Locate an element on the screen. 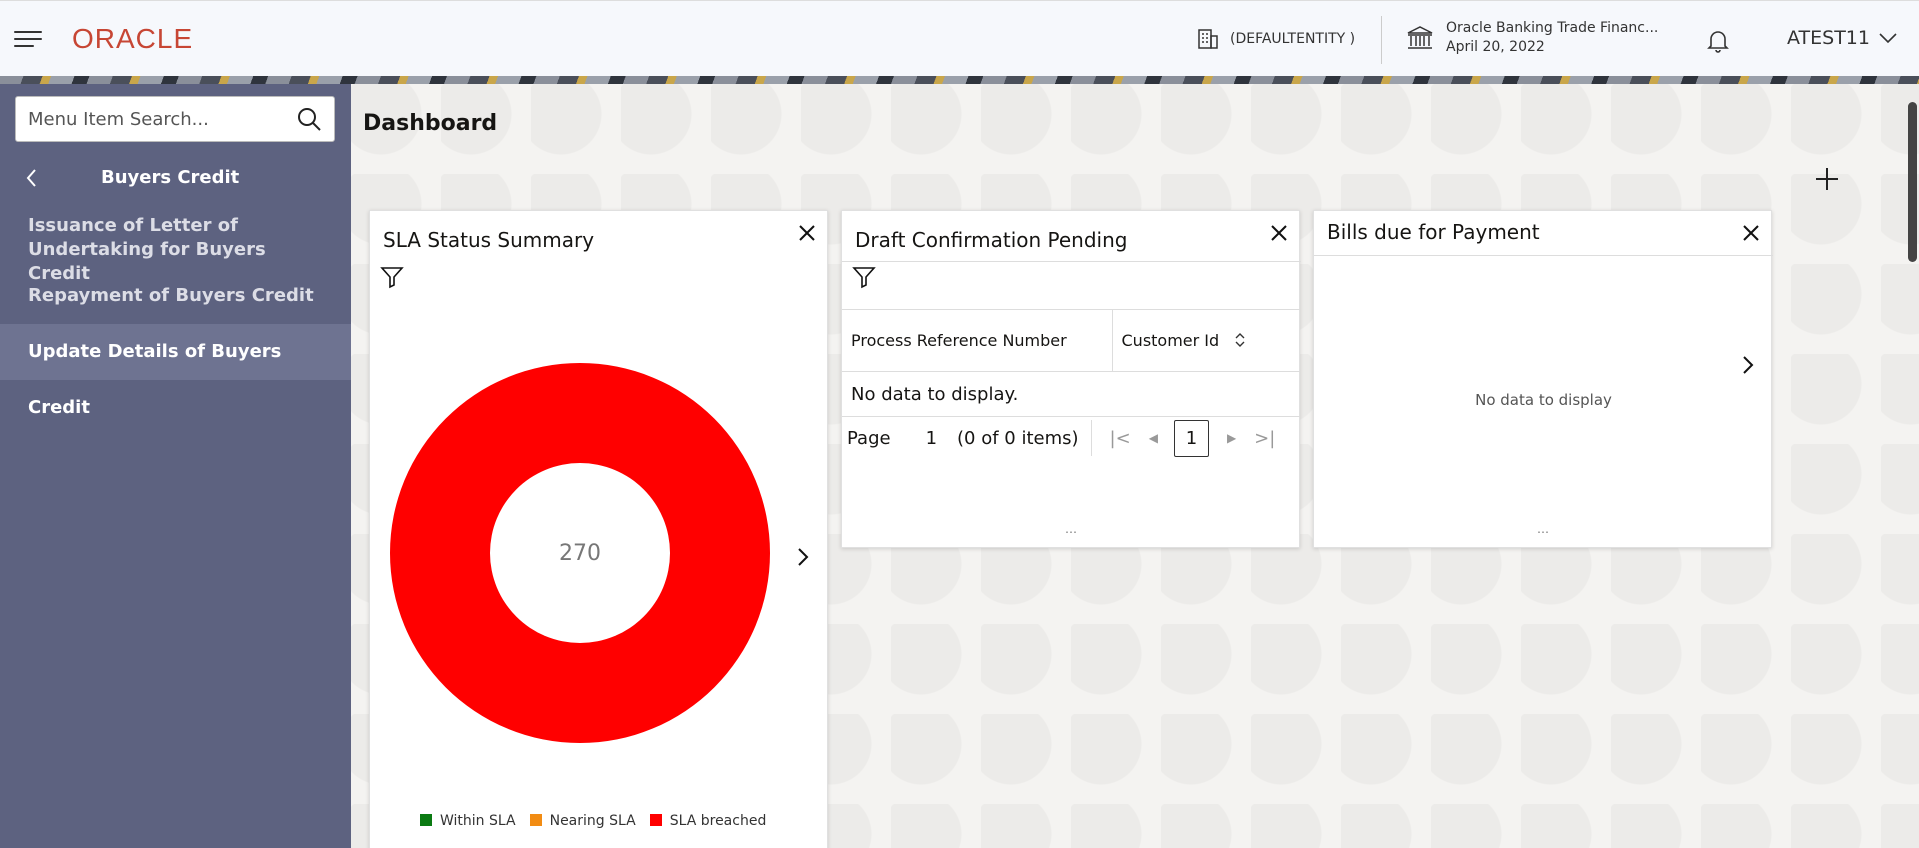 This screenshot has width=1919, height=848. bank-icon is located at coordinates (1420, 37).